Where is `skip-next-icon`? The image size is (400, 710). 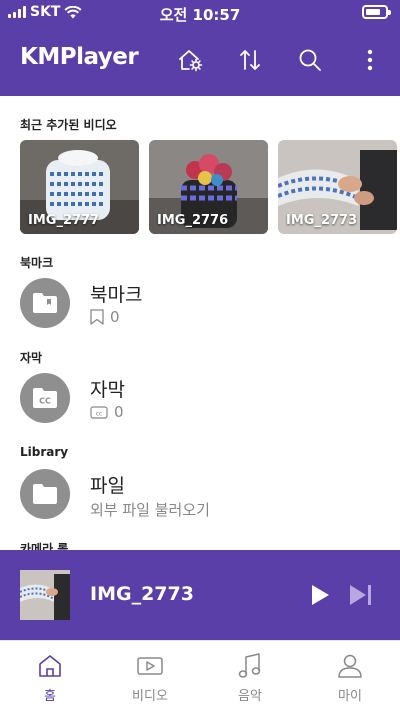
skip-next-icon is located at coordinates (360, 595).